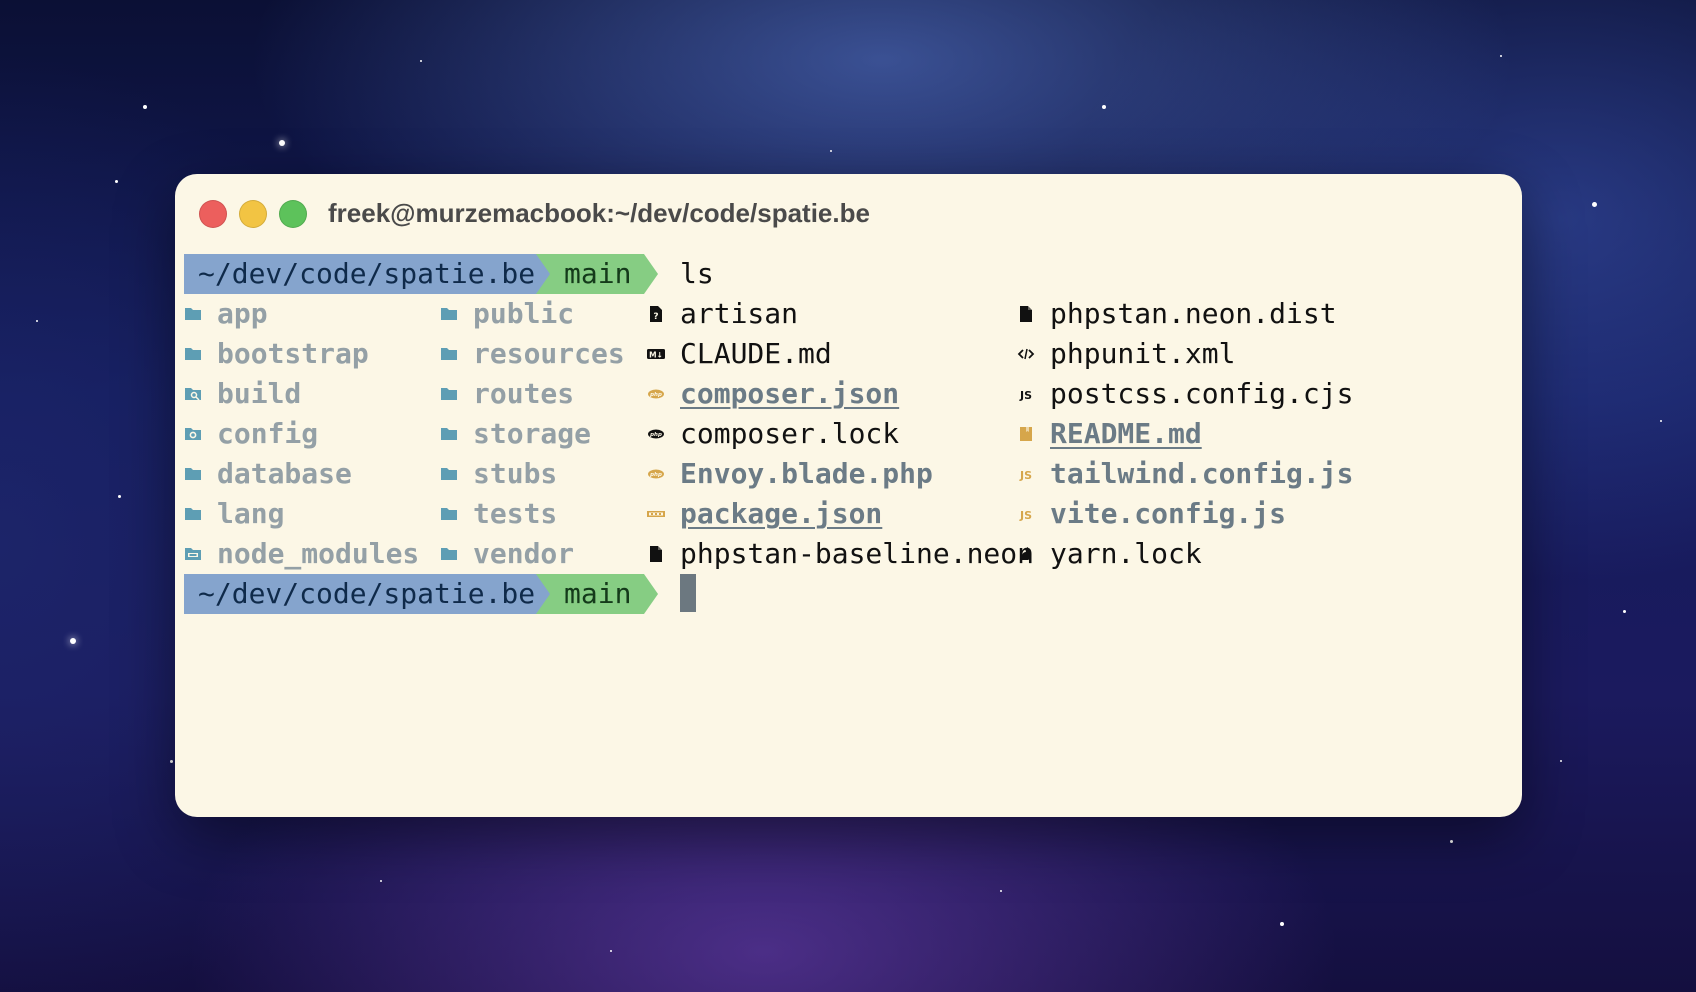  What do you see at coordinates (193, 554) in the screenshot?
I see `folder-npm-icon` at bounding box center [193, 554].